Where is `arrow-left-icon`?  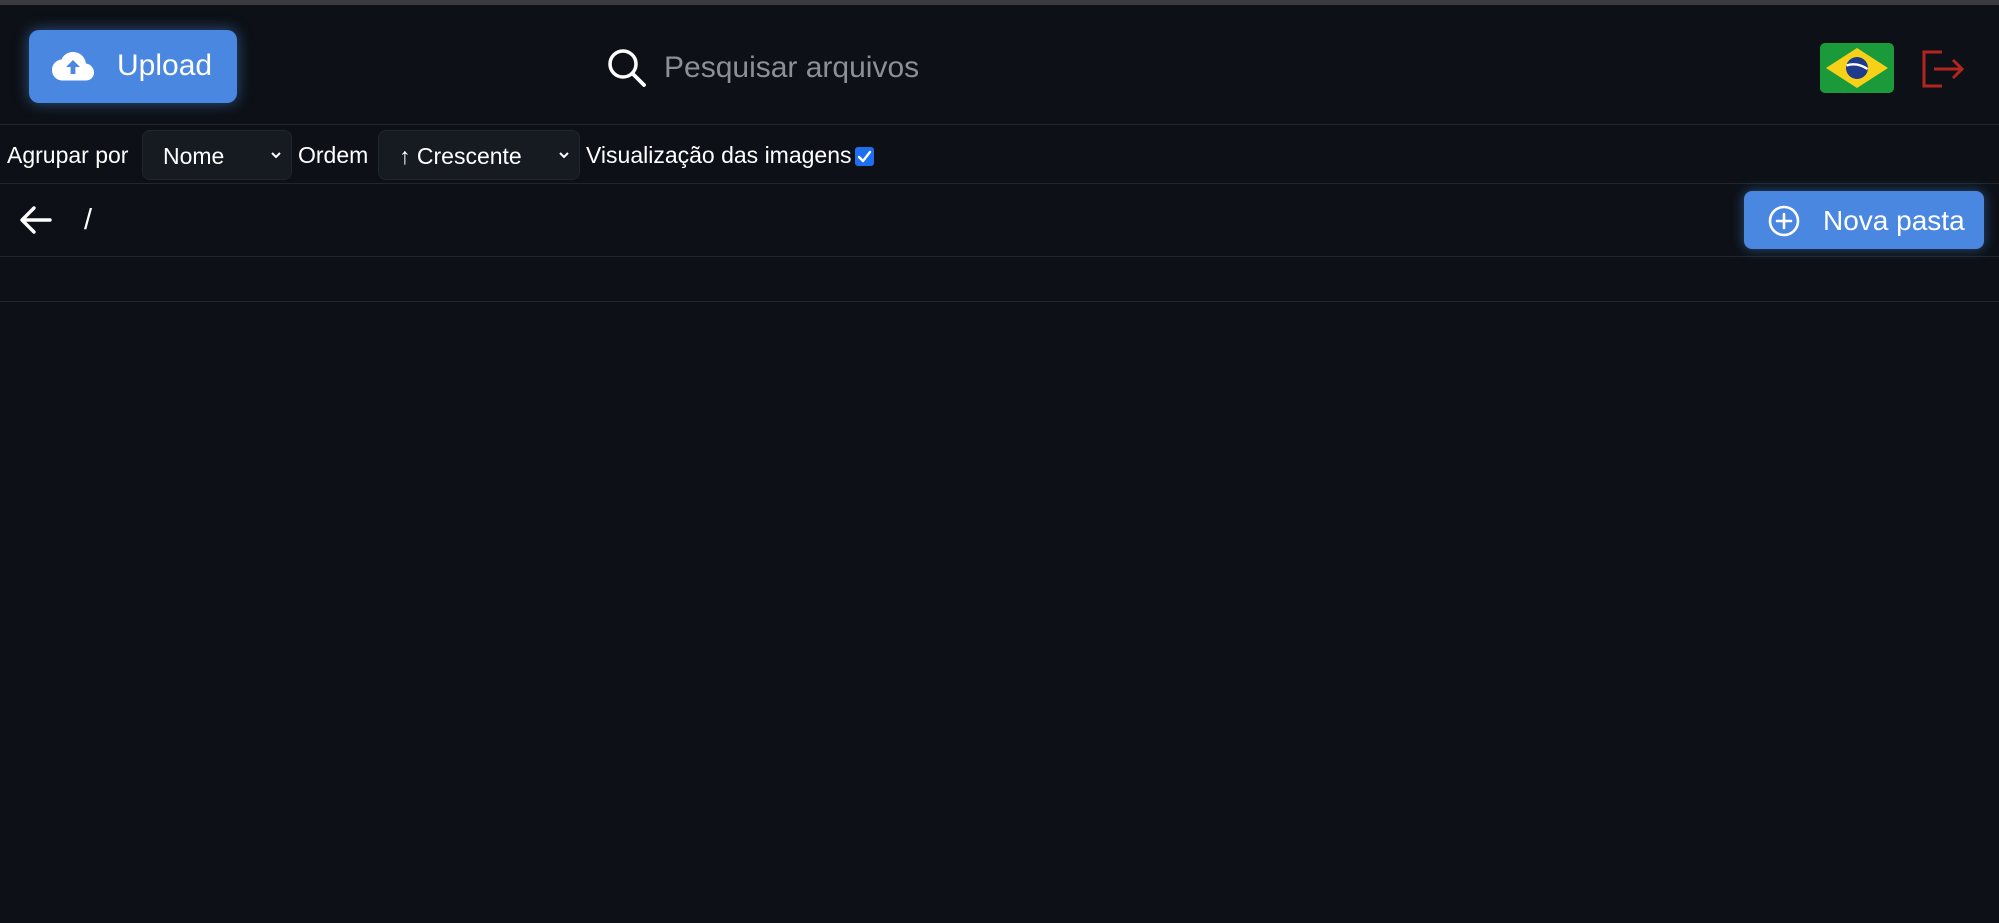 arrow-left-icon is located at coordinates (36, 220).